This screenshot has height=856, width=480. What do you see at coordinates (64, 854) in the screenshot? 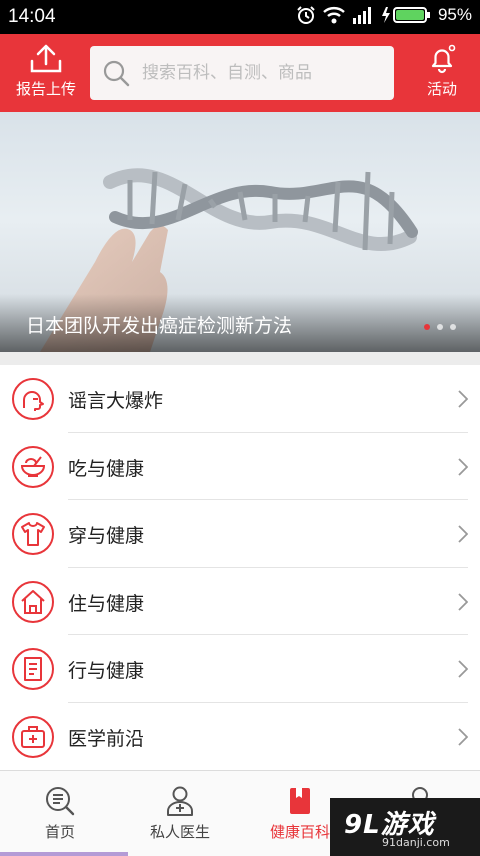
I see `bottom-strip` at bounding box center [64, 854].